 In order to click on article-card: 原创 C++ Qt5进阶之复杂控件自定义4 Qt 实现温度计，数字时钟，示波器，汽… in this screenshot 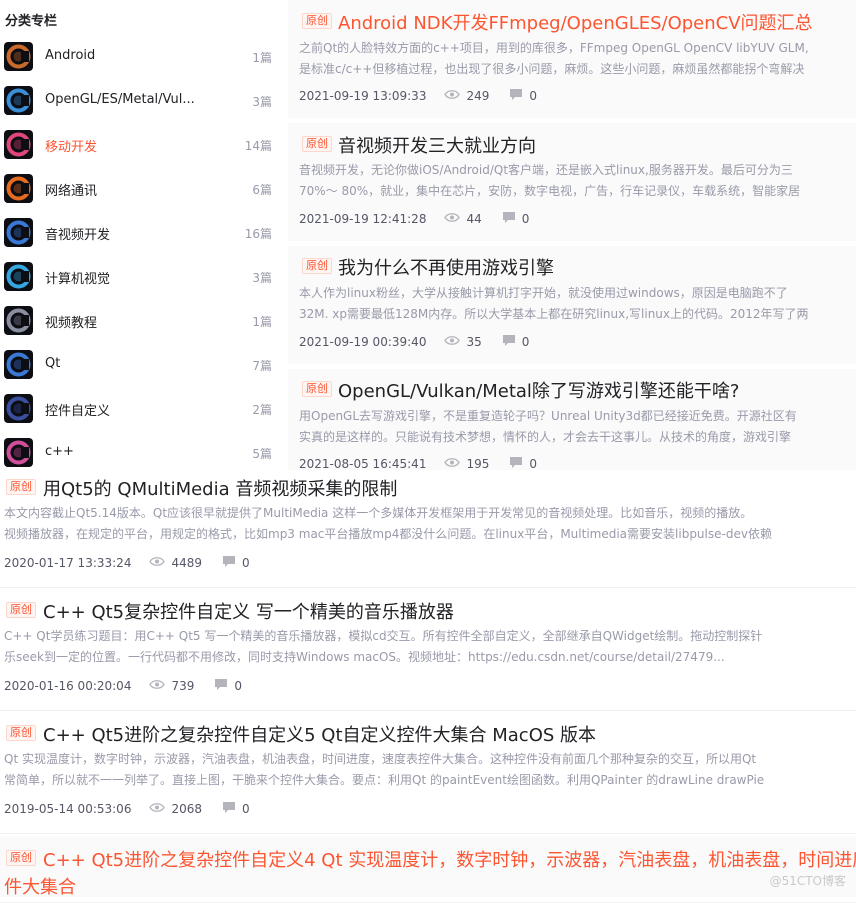, I will do `click(428, 867)`.